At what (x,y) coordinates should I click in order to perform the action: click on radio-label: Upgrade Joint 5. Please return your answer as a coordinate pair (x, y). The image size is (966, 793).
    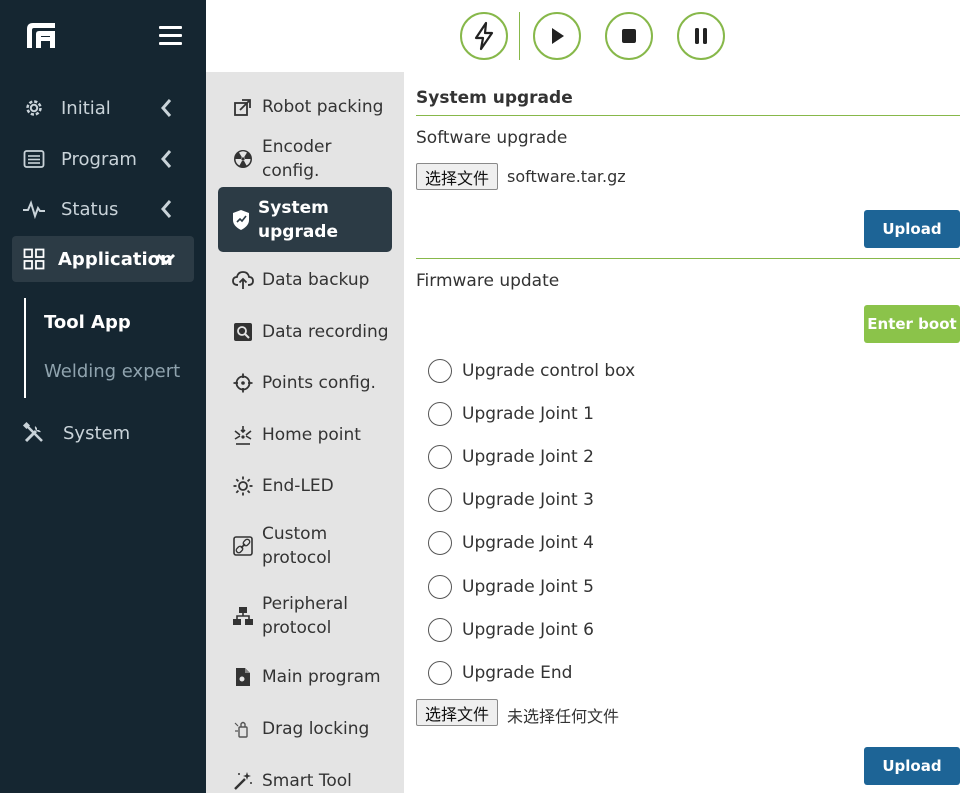
    Looking at the image, I should click on (528, 587).